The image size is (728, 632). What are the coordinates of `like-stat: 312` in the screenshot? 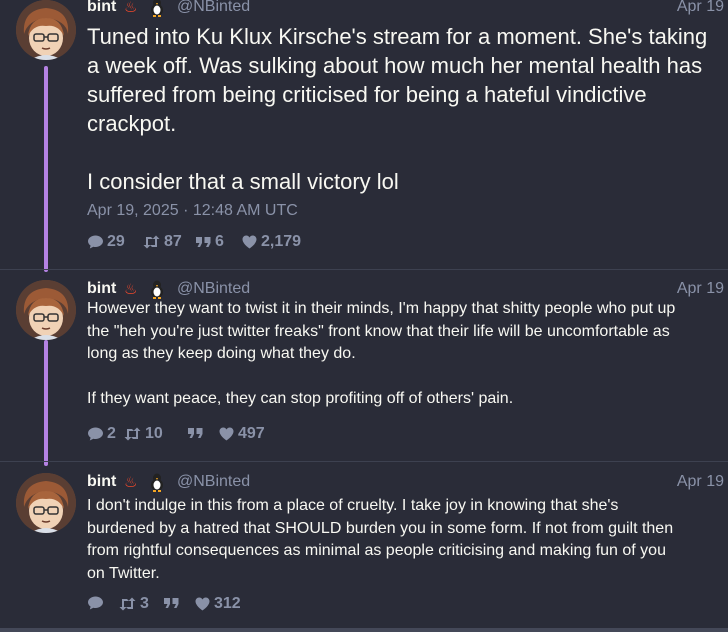 It's located at (217, 604).